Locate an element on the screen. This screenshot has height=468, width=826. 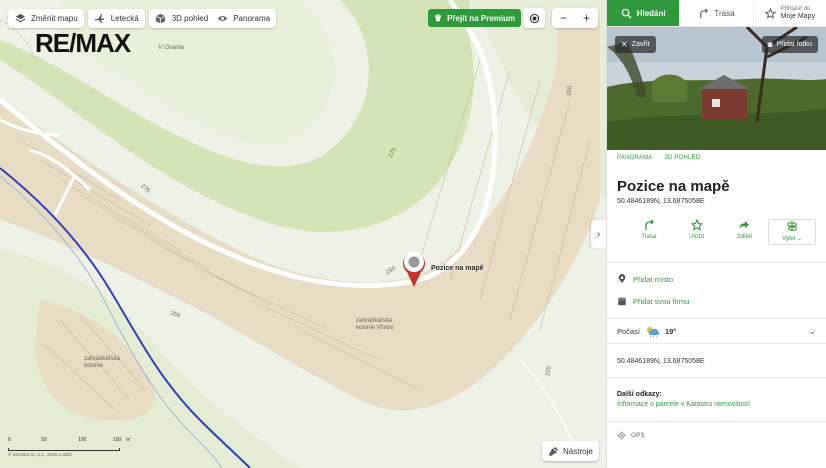
pin-label: Pozice na mapě is located at coordinates (457, 268).